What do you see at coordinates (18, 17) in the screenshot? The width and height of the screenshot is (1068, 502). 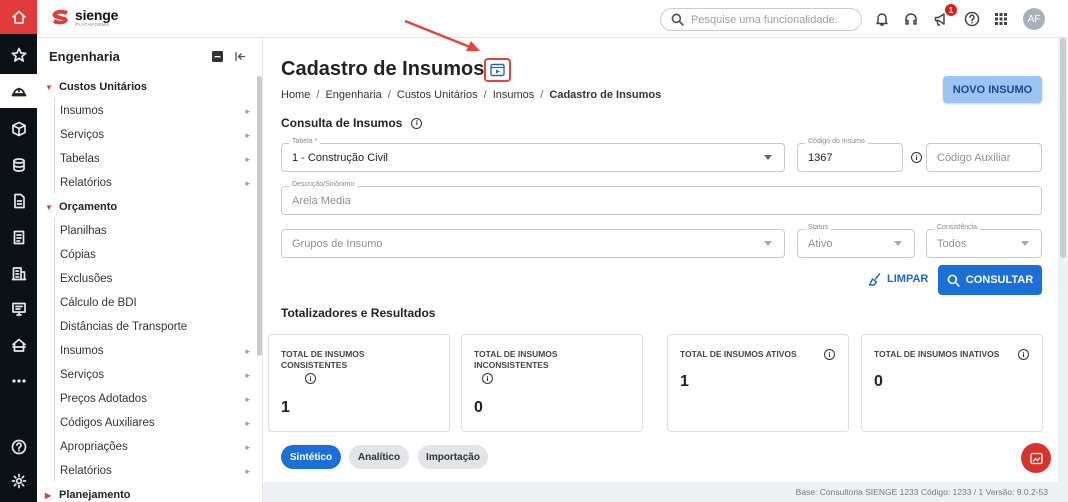 I see `home-icon` at bounding box center [18, 17].